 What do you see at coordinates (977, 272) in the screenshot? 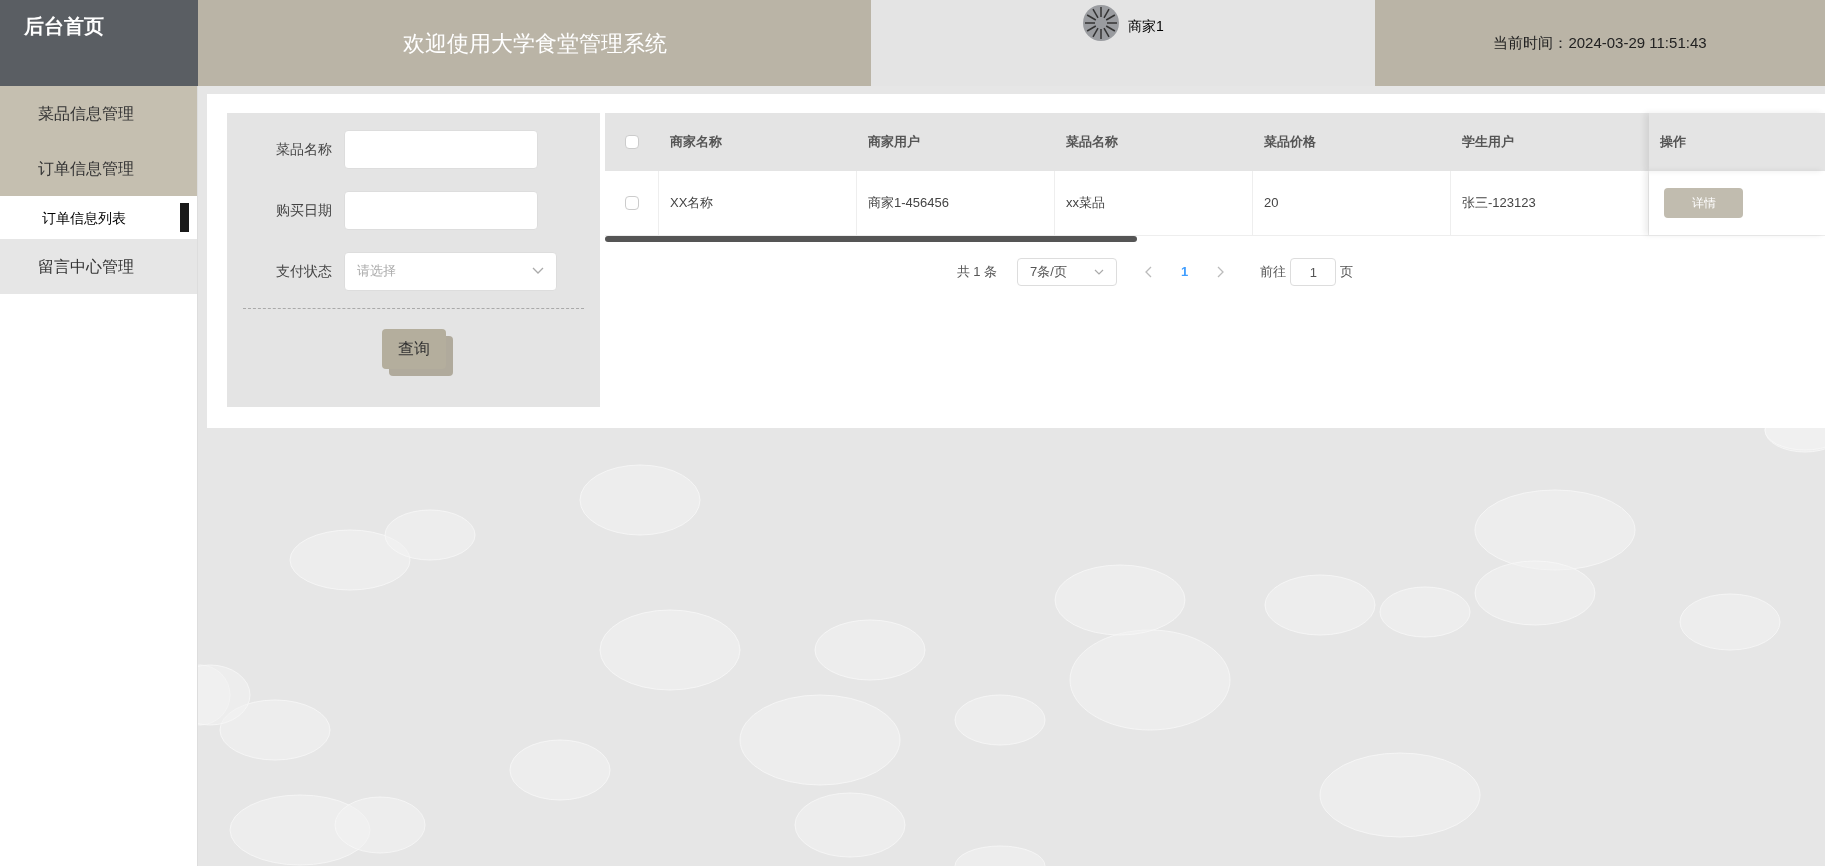
I see `total-count: 共 1 条` at bounding box center [977, 272].